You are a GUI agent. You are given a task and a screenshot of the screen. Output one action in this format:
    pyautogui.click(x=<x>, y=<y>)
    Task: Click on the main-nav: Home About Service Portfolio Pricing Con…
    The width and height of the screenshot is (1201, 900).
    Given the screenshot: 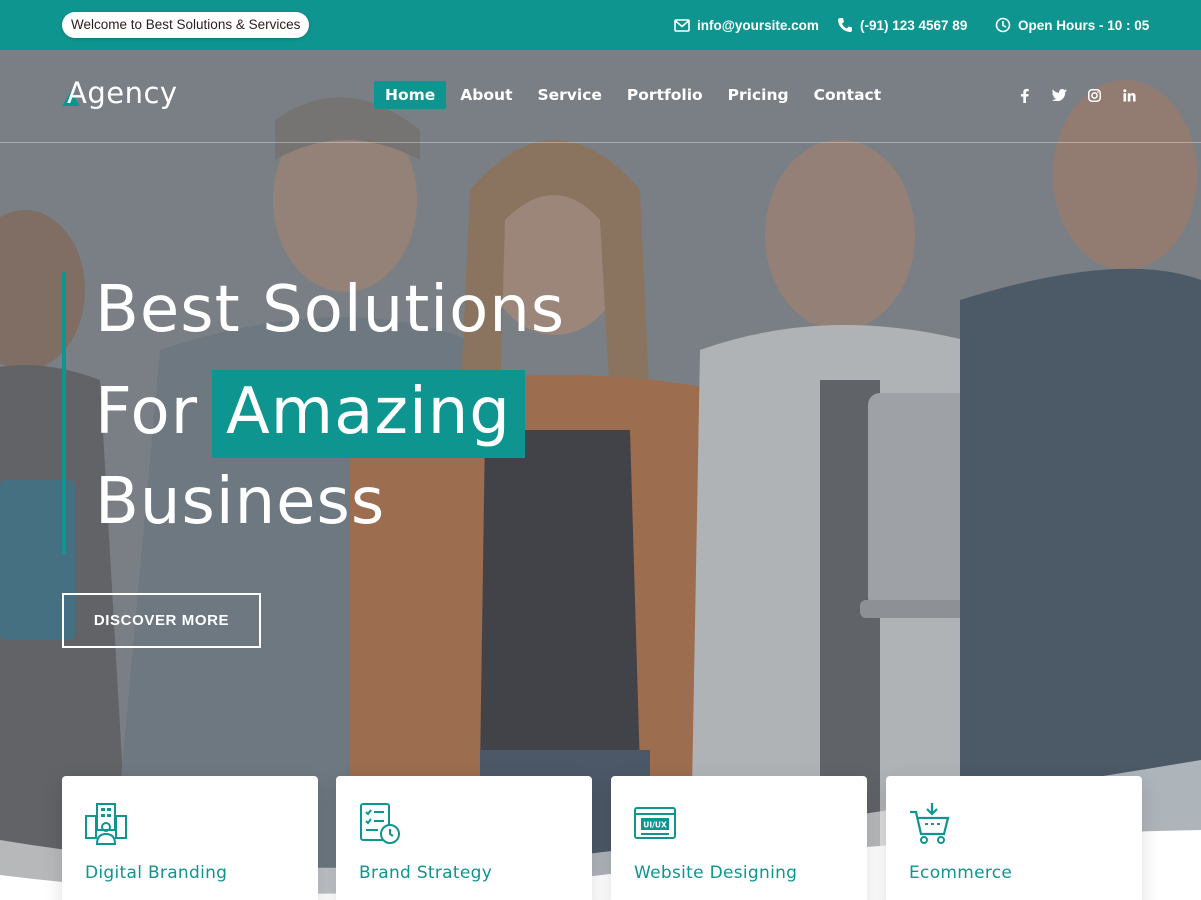 What is the action you would take?
    pyautogui.click(x=634, y=95)
    